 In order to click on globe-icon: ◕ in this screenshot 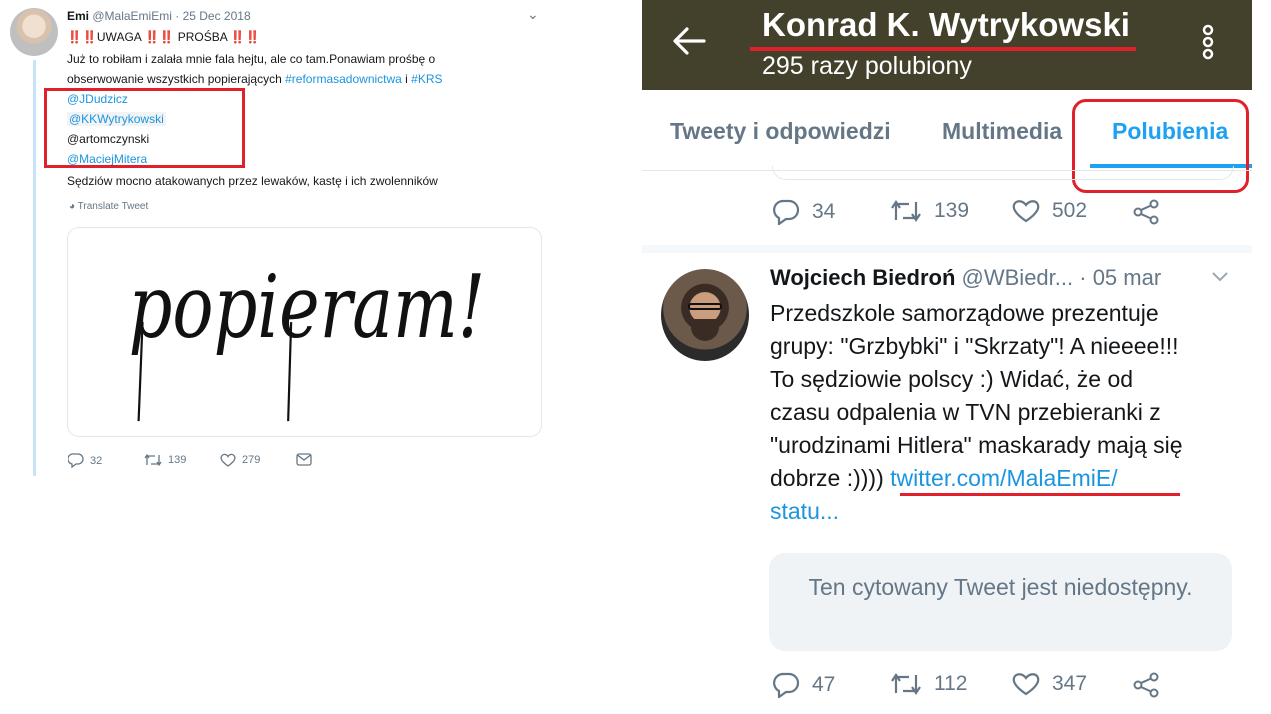, I will do `click(72, 206)`.